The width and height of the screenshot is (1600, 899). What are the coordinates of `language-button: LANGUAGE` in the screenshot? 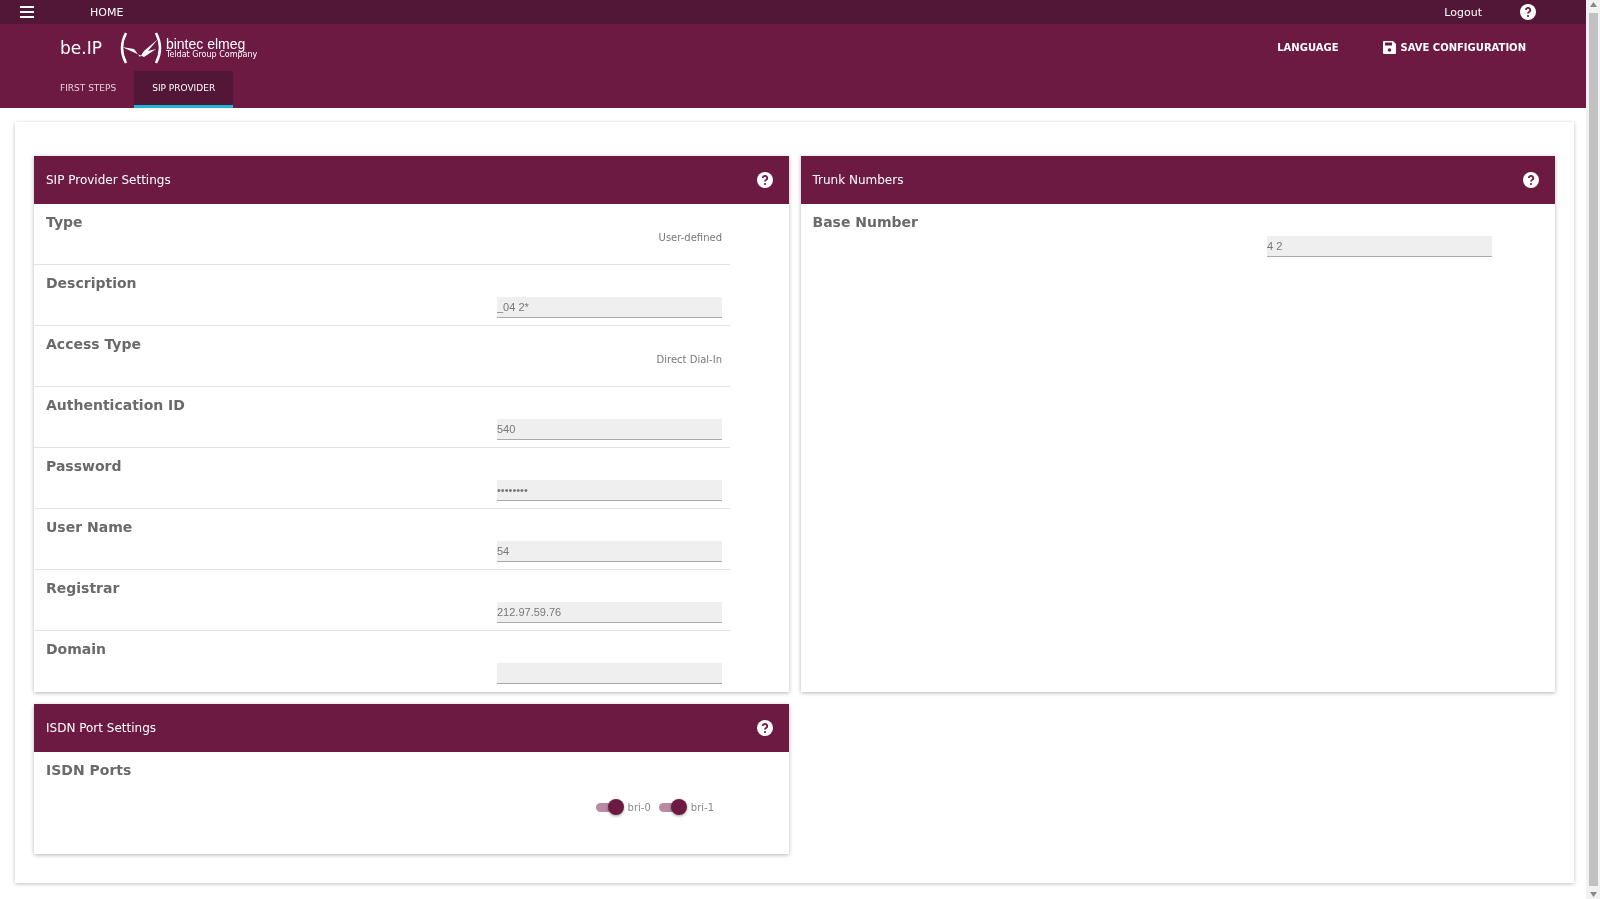 It's located at (1308, 47).